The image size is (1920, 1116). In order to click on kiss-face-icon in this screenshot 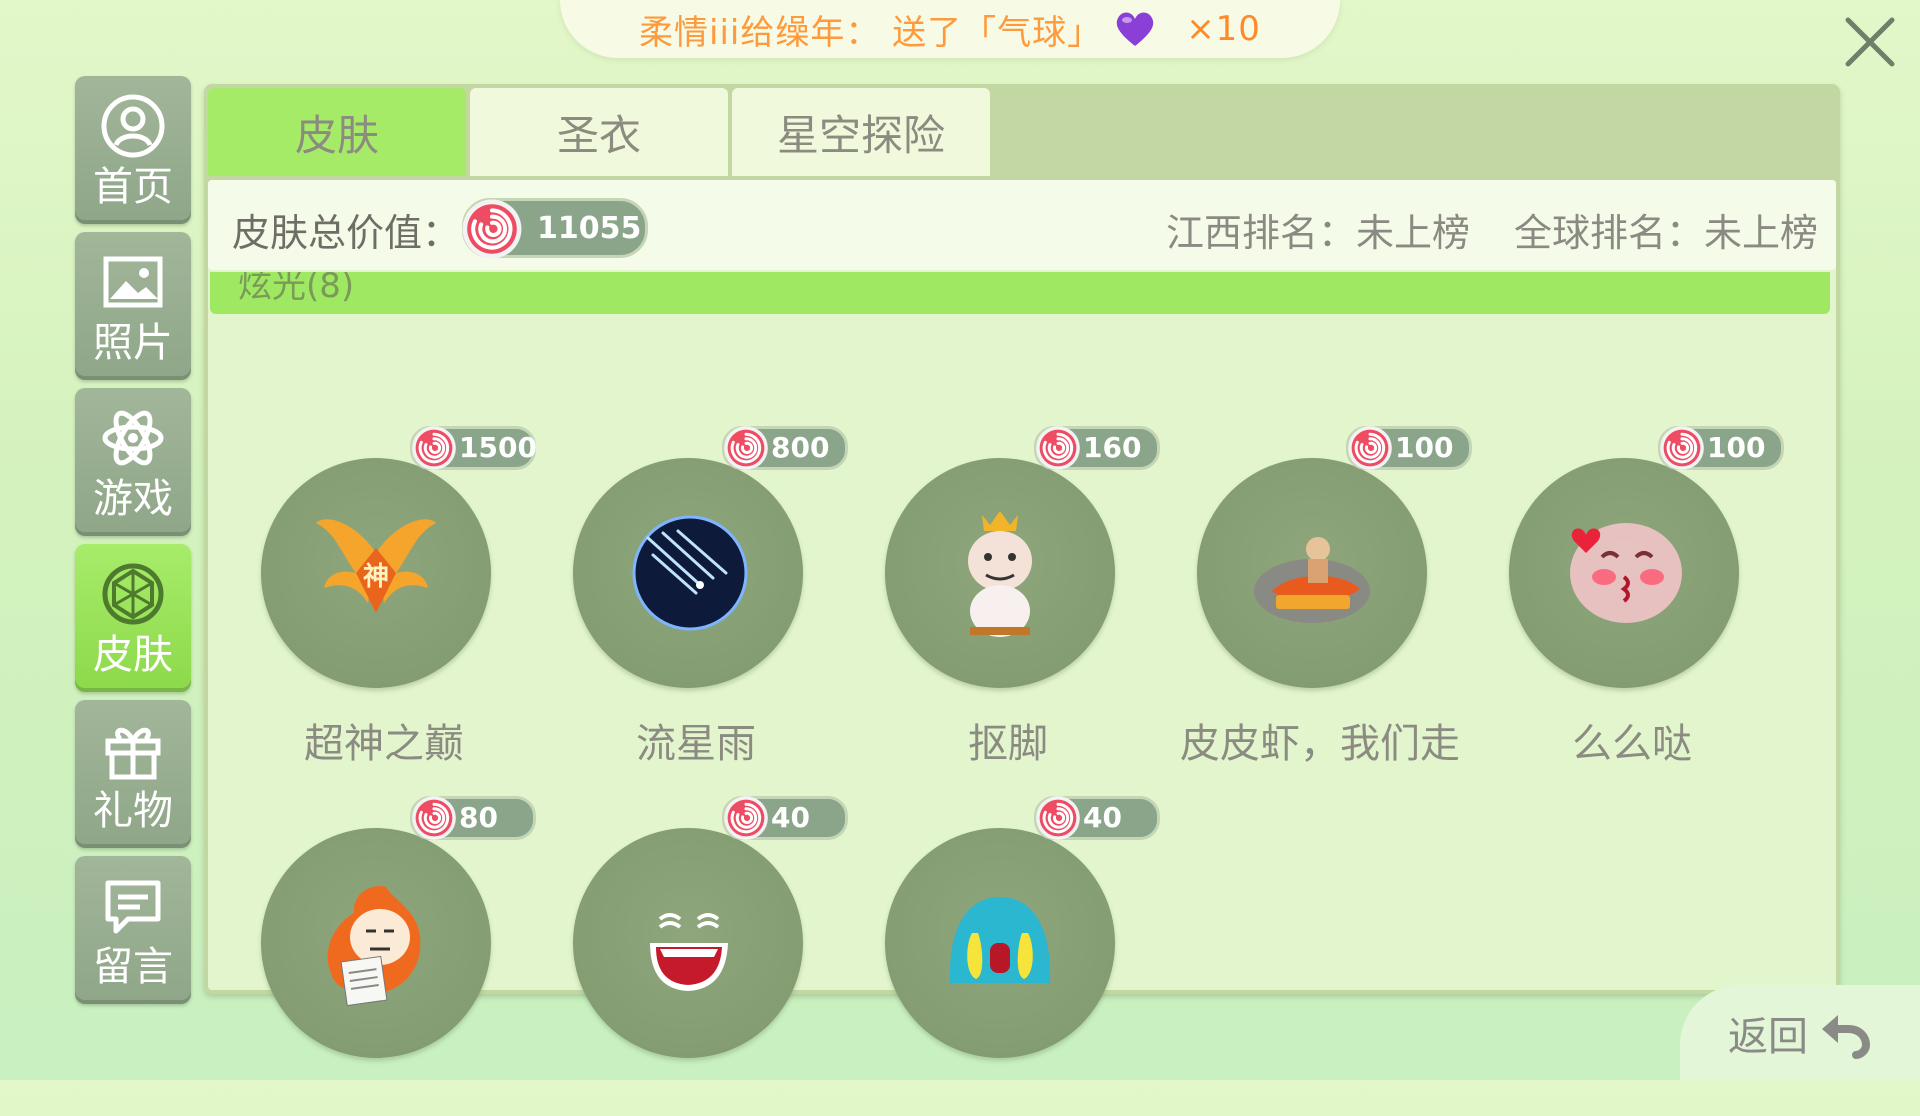, I will do `click(1626, 573)`.